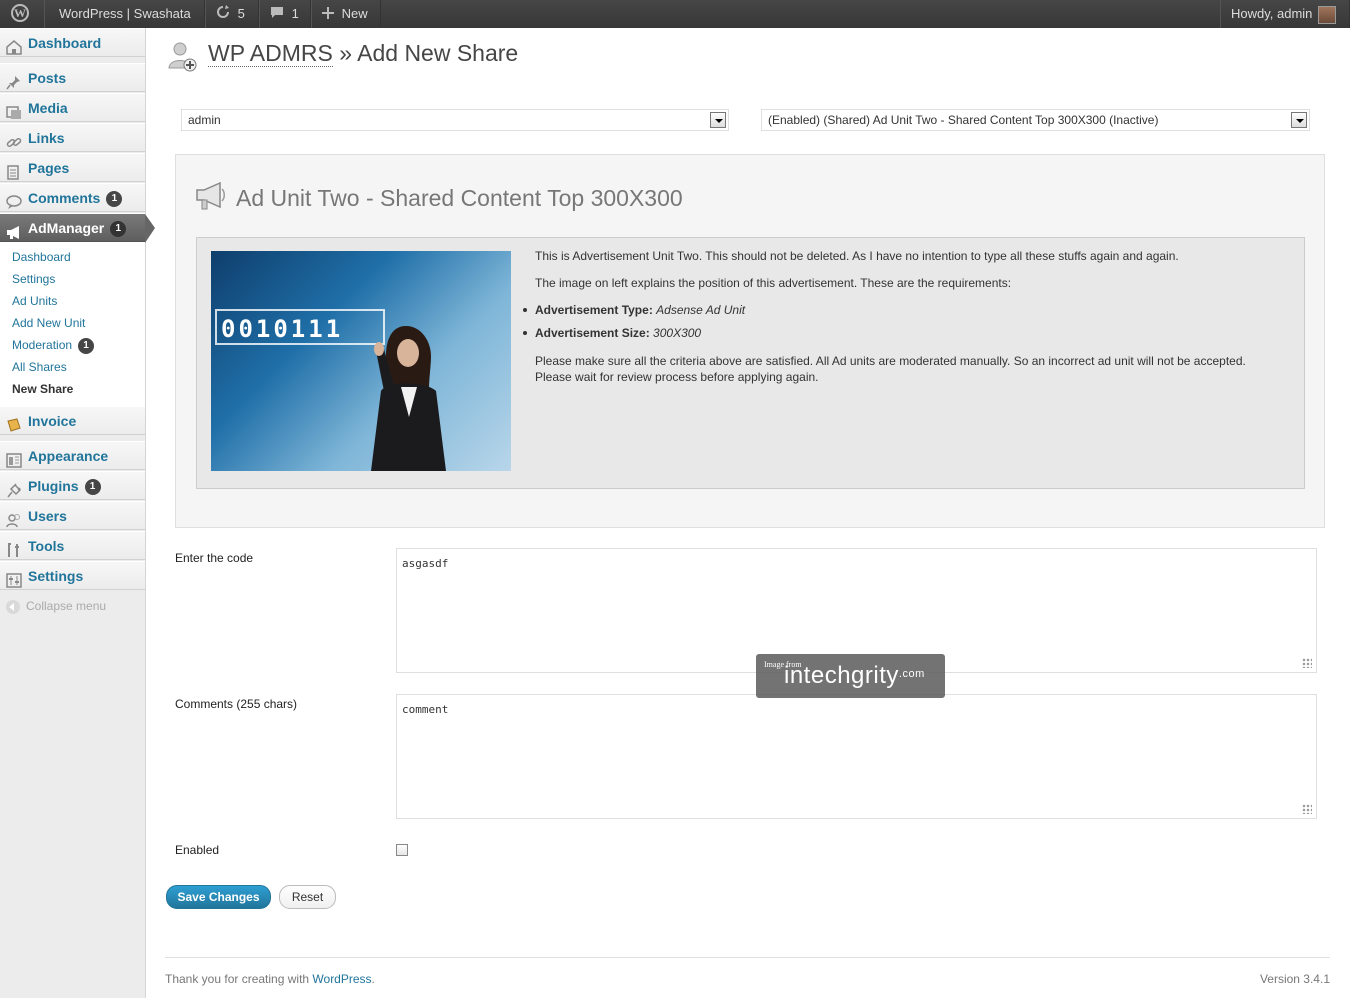  I want to click on title-text: » Add New Share, so click(425, 53).